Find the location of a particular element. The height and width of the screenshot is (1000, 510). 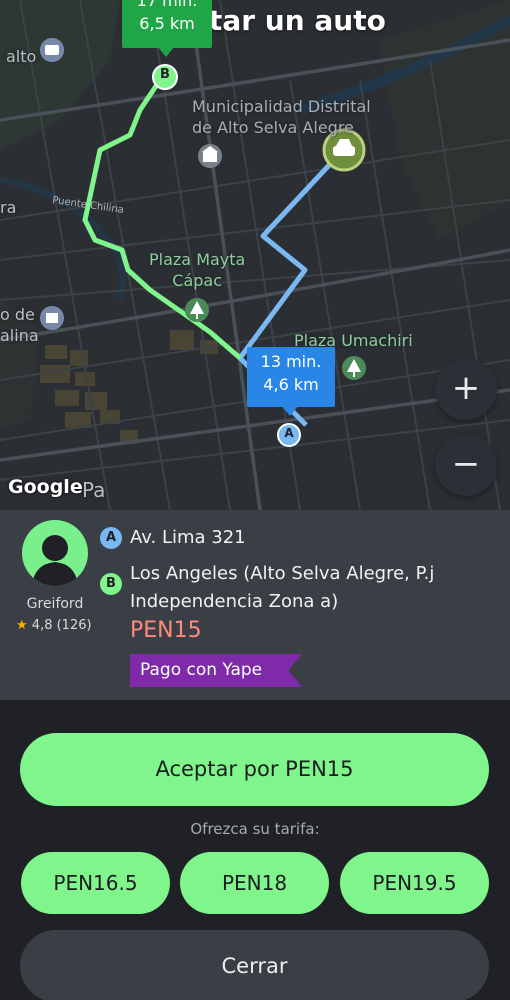

landmark-poi-icon is located at coordinates (52, 318).